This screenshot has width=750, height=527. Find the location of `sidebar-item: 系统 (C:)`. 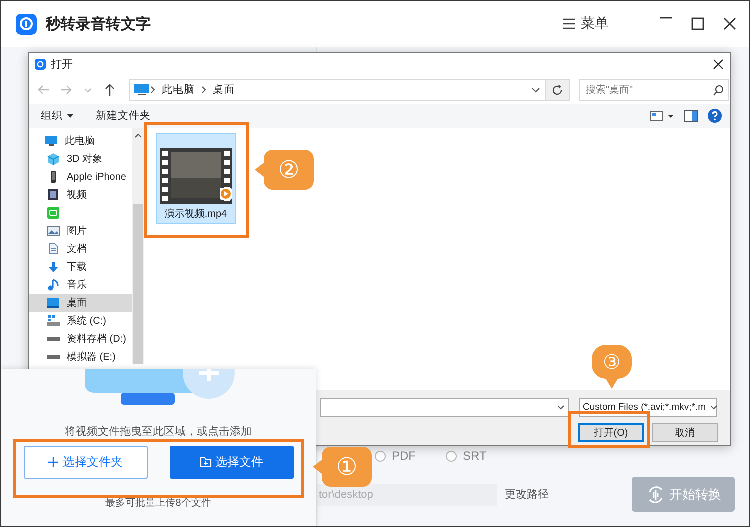

sidebar-item: 系统 (C:) is located at coordinates (80, 321).